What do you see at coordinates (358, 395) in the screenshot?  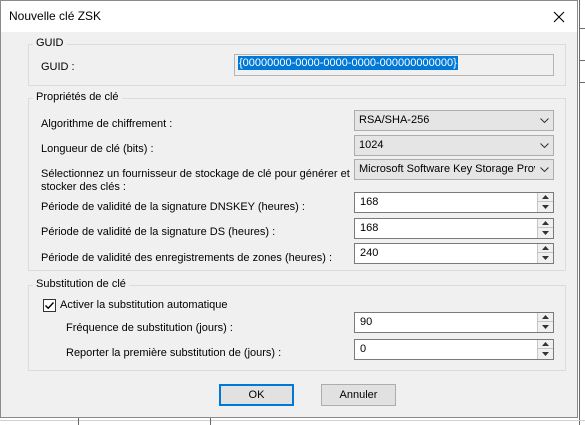 I see `cancel-button: Annuler` at bounding box center [358, 395].